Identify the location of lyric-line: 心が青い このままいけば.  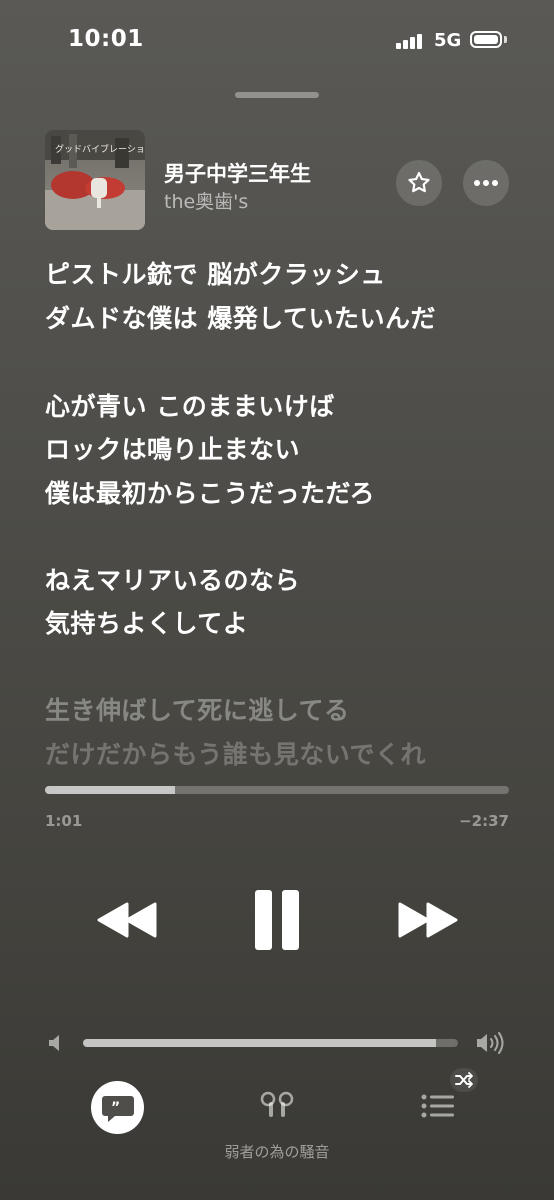
(190, 405).